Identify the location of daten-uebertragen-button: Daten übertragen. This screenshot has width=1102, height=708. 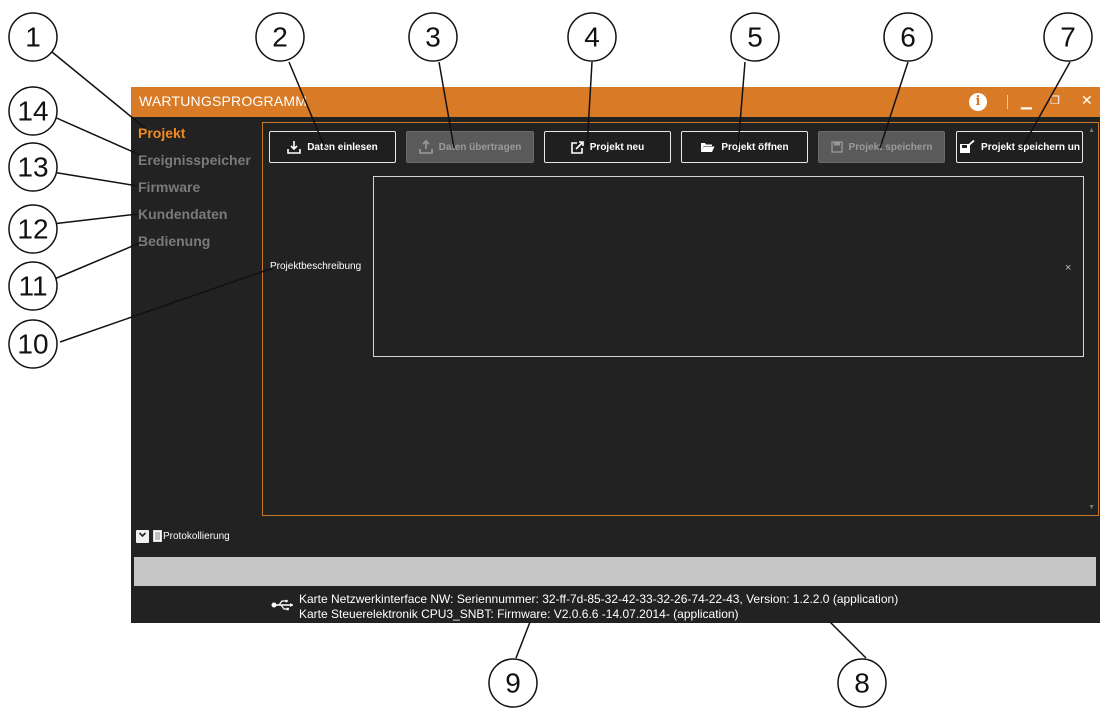
(470, 147).